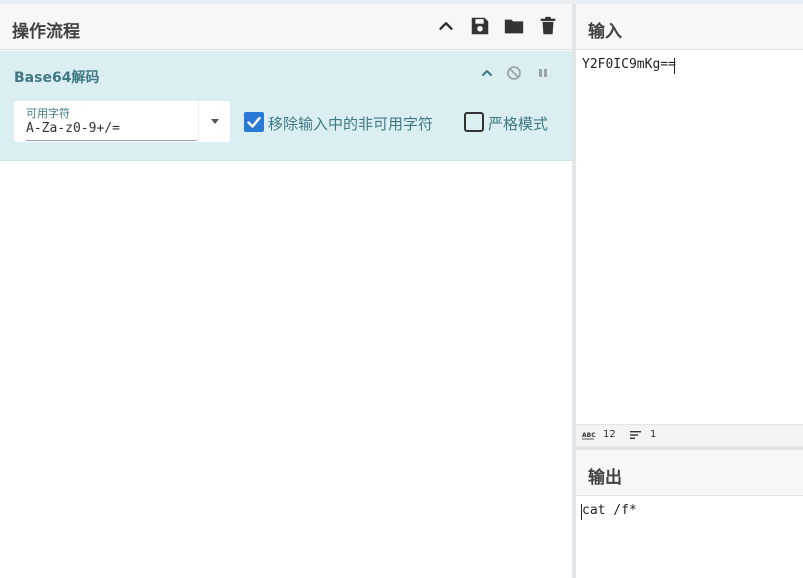  Describe the element at coordinates (605, 478) in the screenshot. I see `output-title: 输出` at that location.